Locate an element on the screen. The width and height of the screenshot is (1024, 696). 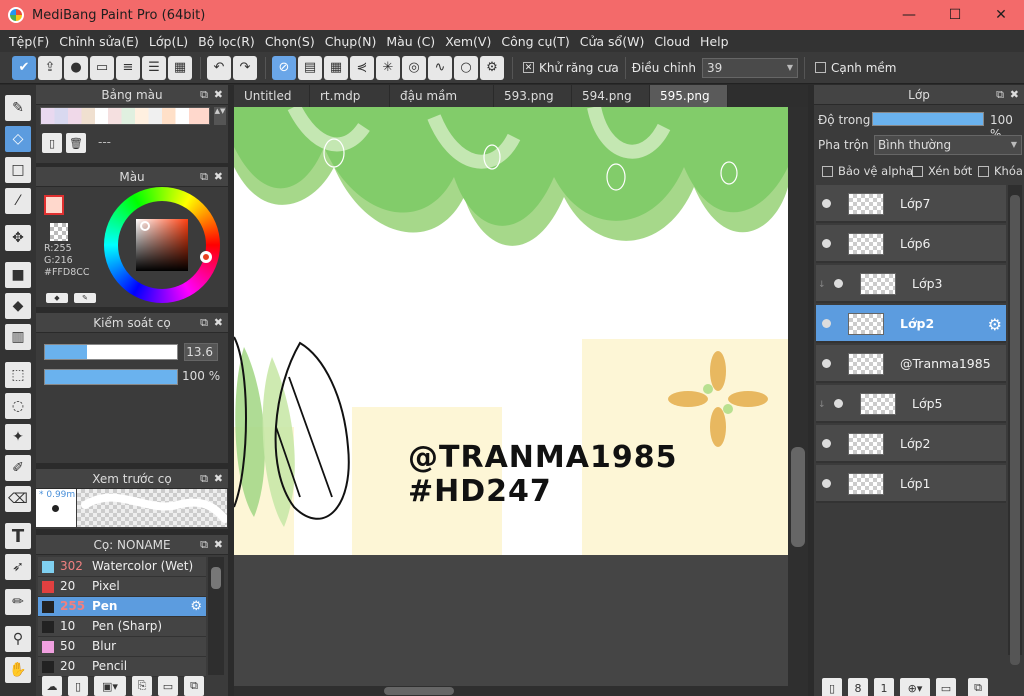
grid-list-icon: ▦ is located at coordinates (180, 67).